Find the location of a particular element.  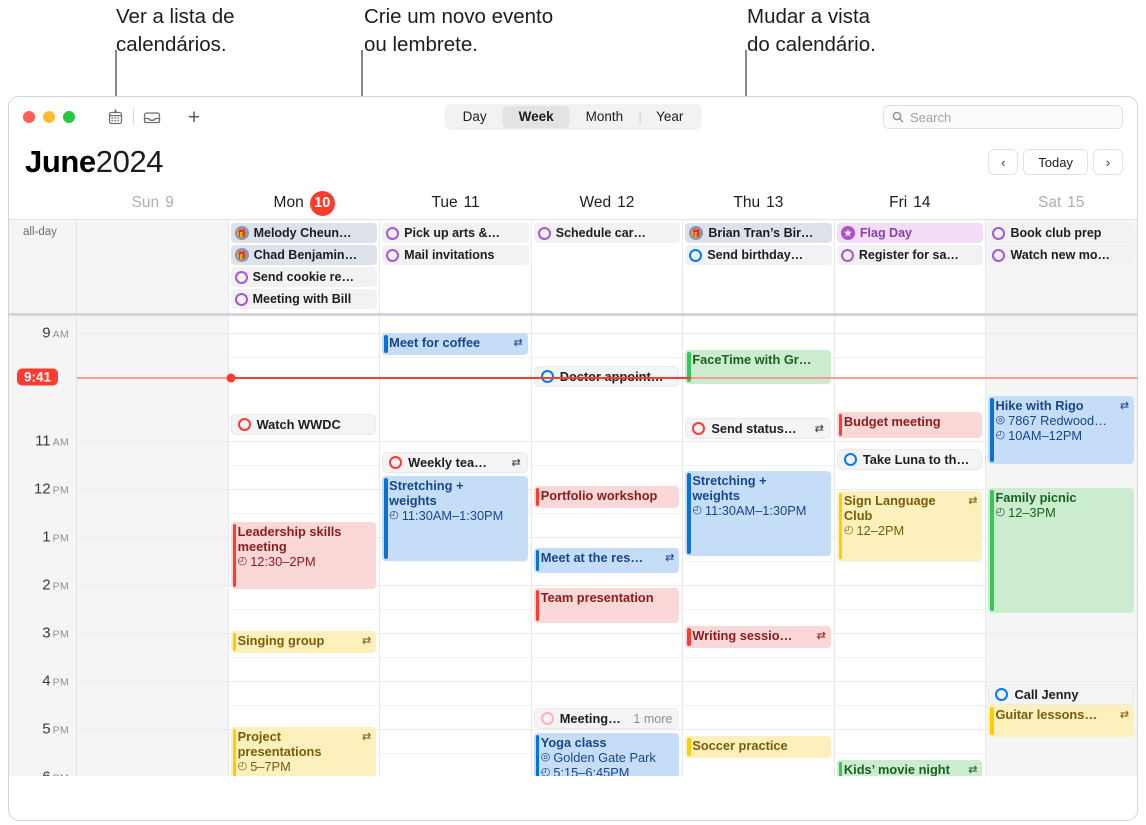

calendar-event: Portfolio workshop is located at coordinates (606, 497).